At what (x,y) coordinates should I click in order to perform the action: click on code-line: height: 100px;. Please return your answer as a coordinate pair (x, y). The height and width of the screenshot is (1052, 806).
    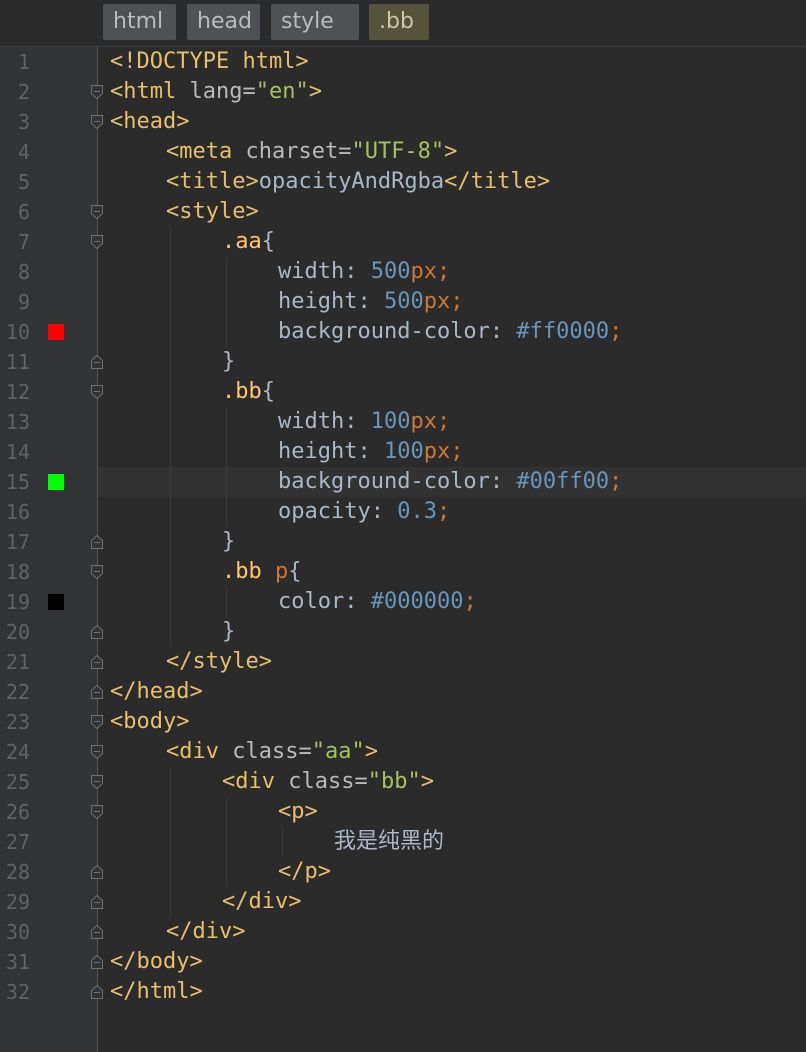
    Looking at the image, I should click on (370, 452).